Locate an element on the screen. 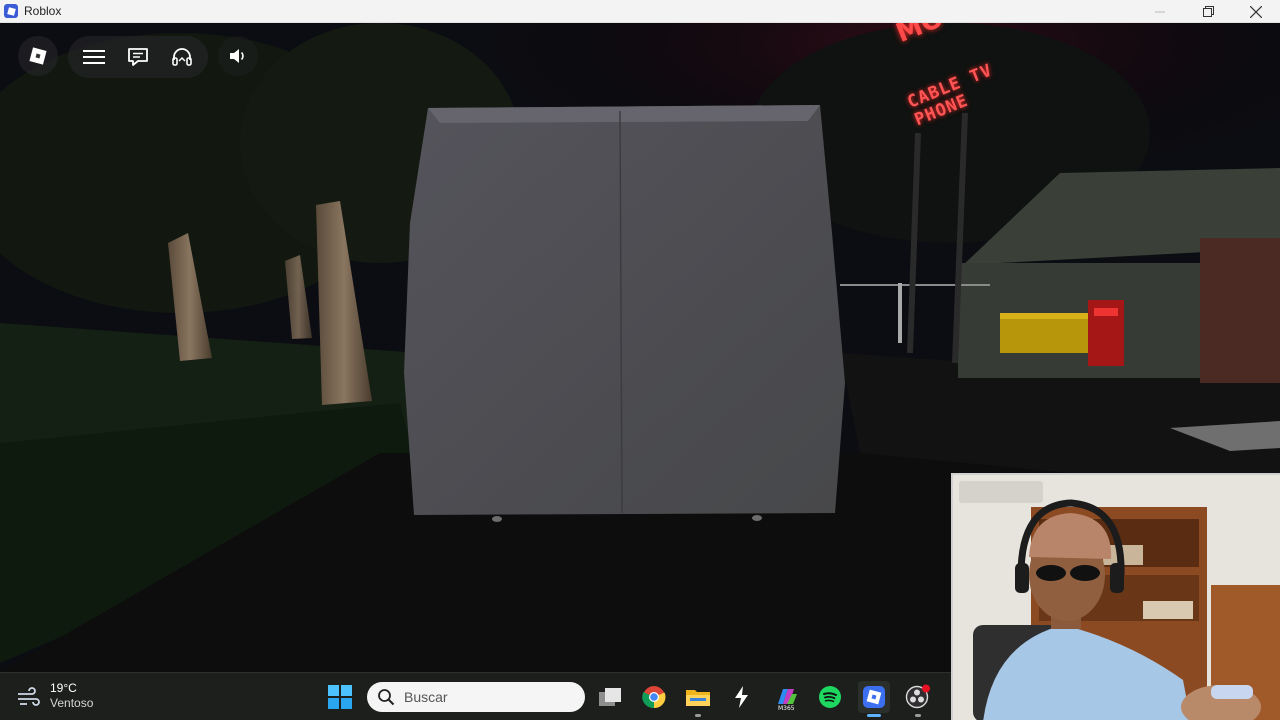 Image resolution: width=1280 pixels, height=720 pixels. close-icon is located at coordinates (1256, 11).